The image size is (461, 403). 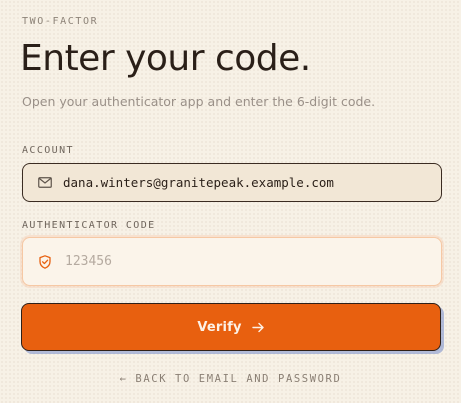 I want to click on code-field, so click(x=232, y=261).